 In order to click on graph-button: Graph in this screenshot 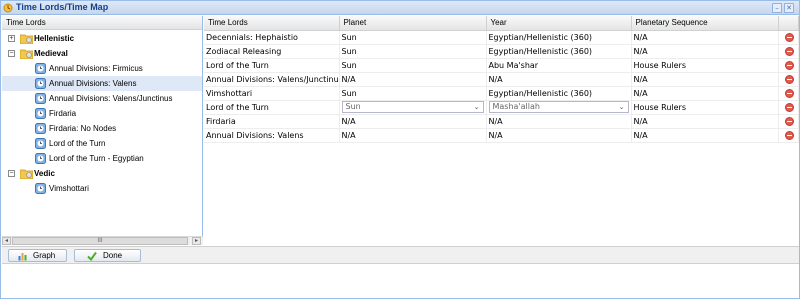, I will do `click(37, 255)`.